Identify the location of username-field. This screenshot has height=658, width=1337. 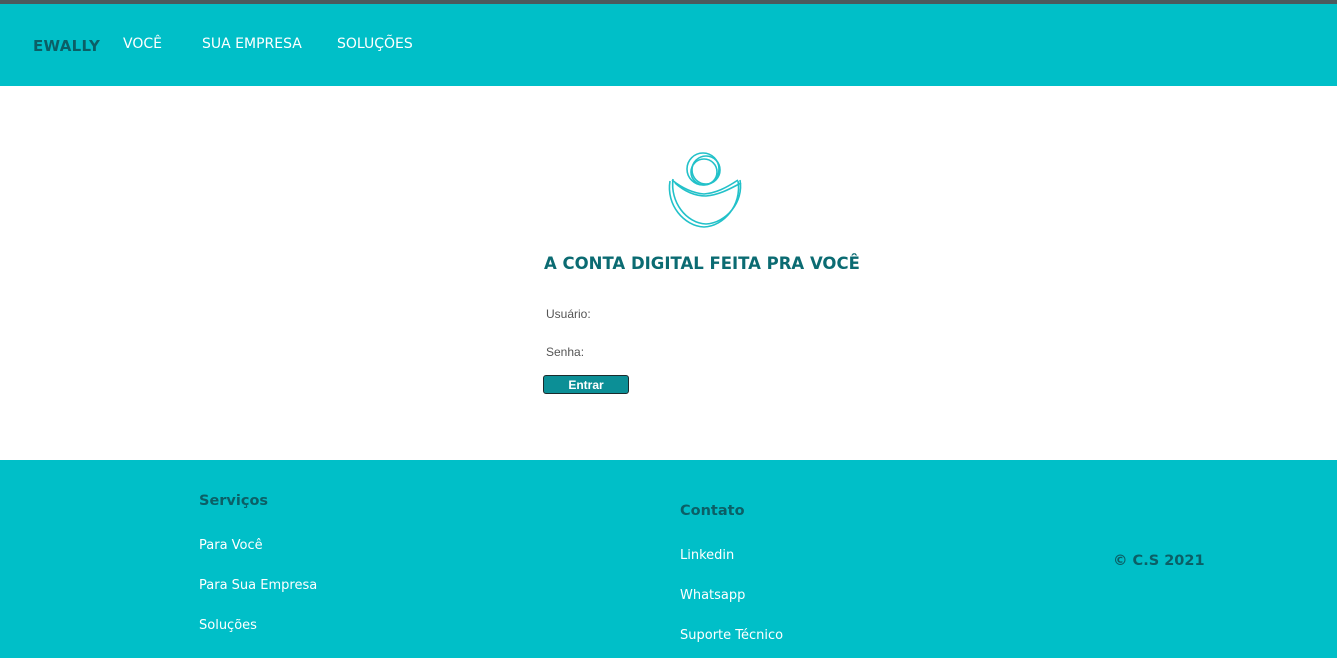
(681, 313).